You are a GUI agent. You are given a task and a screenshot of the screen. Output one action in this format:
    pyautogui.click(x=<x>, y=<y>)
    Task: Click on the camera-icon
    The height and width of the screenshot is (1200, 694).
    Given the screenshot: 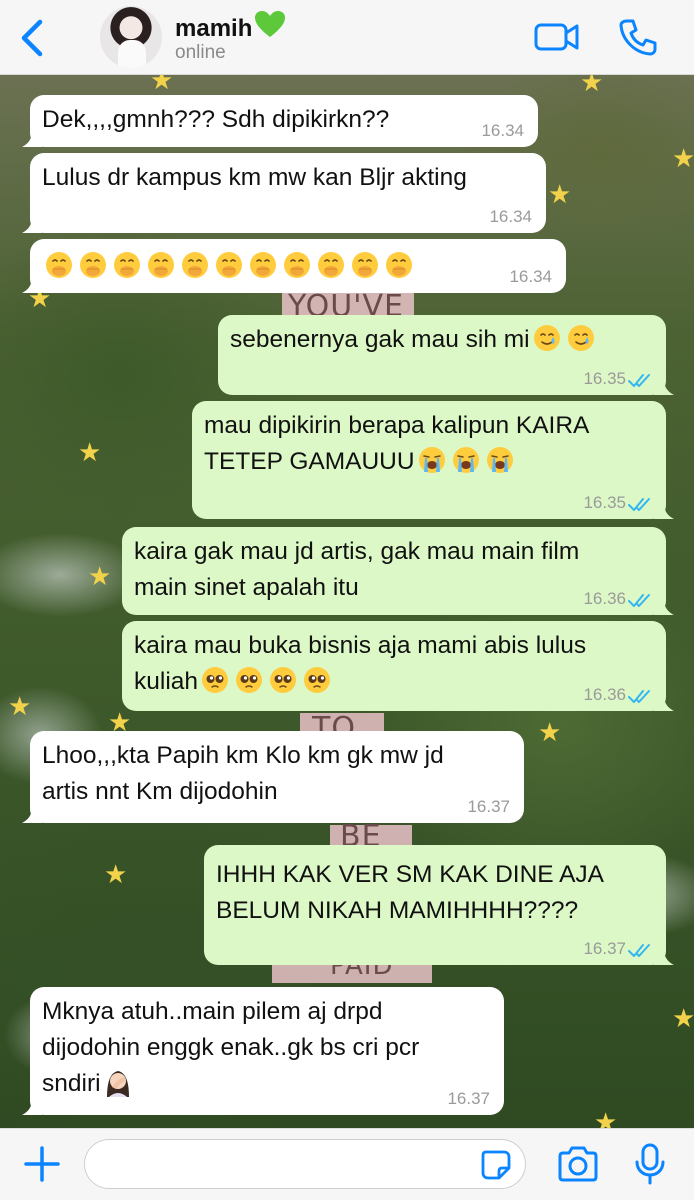 What is the action you would take?
    pyautogui.click(x=578, y=1164)
    